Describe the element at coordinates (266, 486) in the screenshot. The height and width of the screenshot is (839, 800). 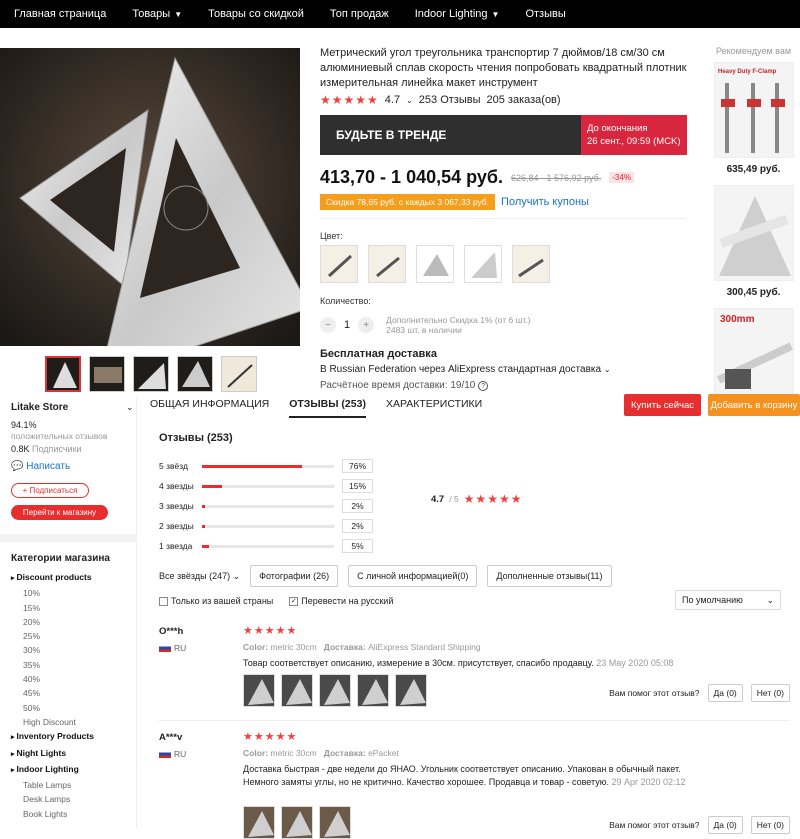
I see `rating-bar-row: 4 звезды 15%` at that location.